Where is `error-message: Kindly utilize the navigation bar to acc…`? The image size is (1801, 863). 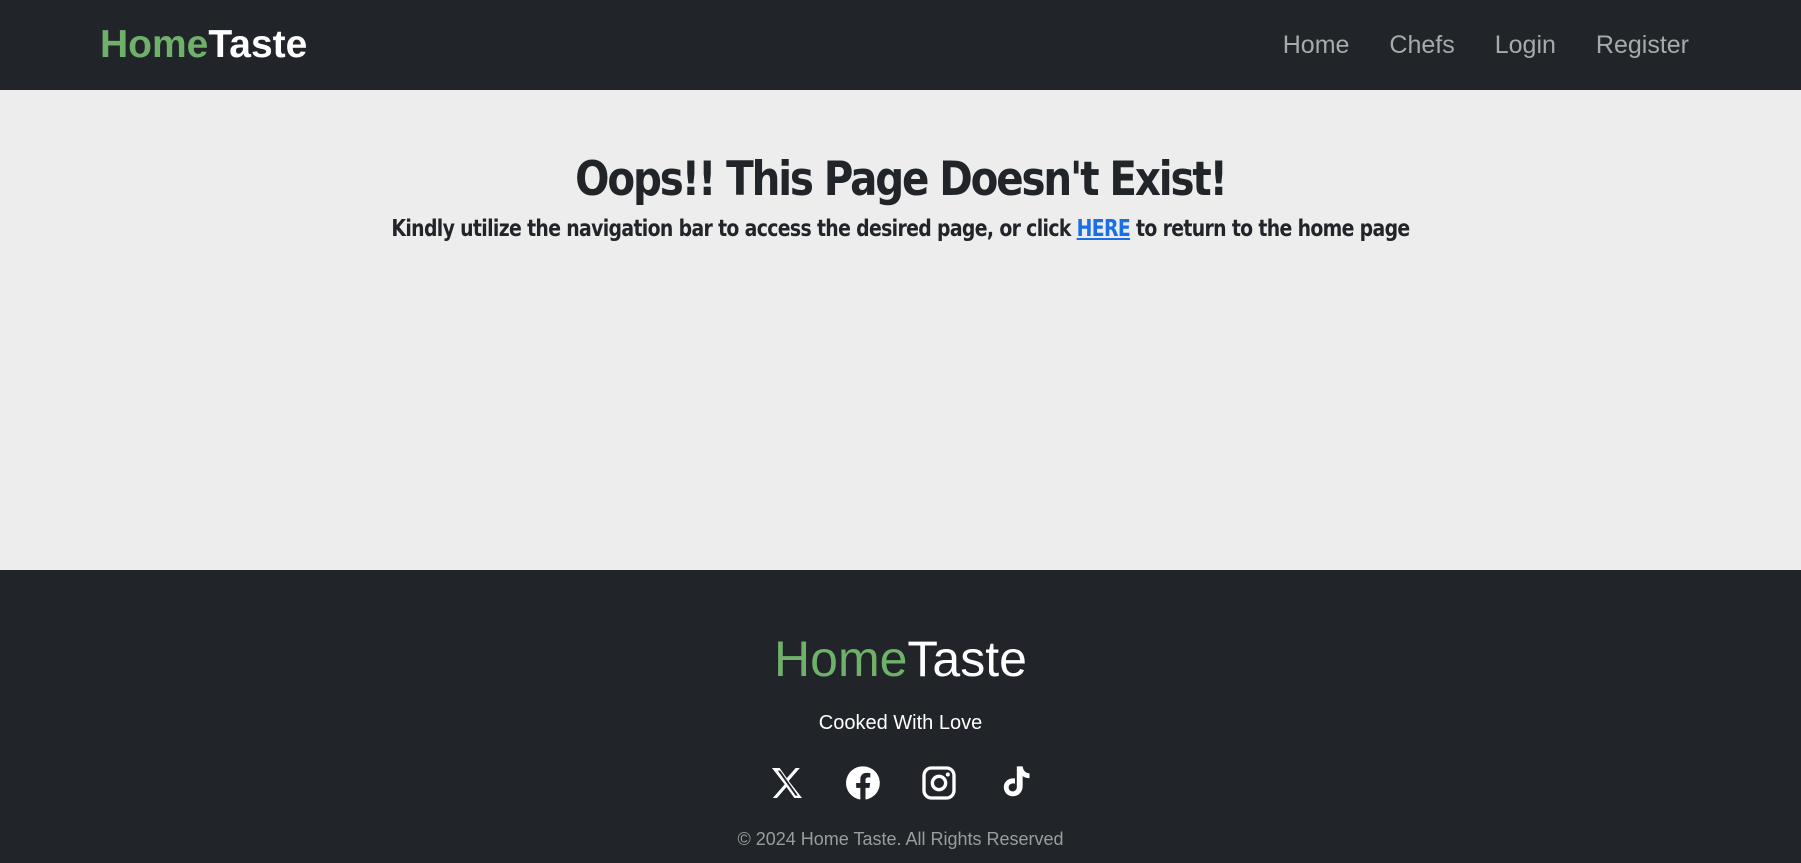 error-message: Kindly utilize the navigation bar to acc… is located at coordinates (900, 229).